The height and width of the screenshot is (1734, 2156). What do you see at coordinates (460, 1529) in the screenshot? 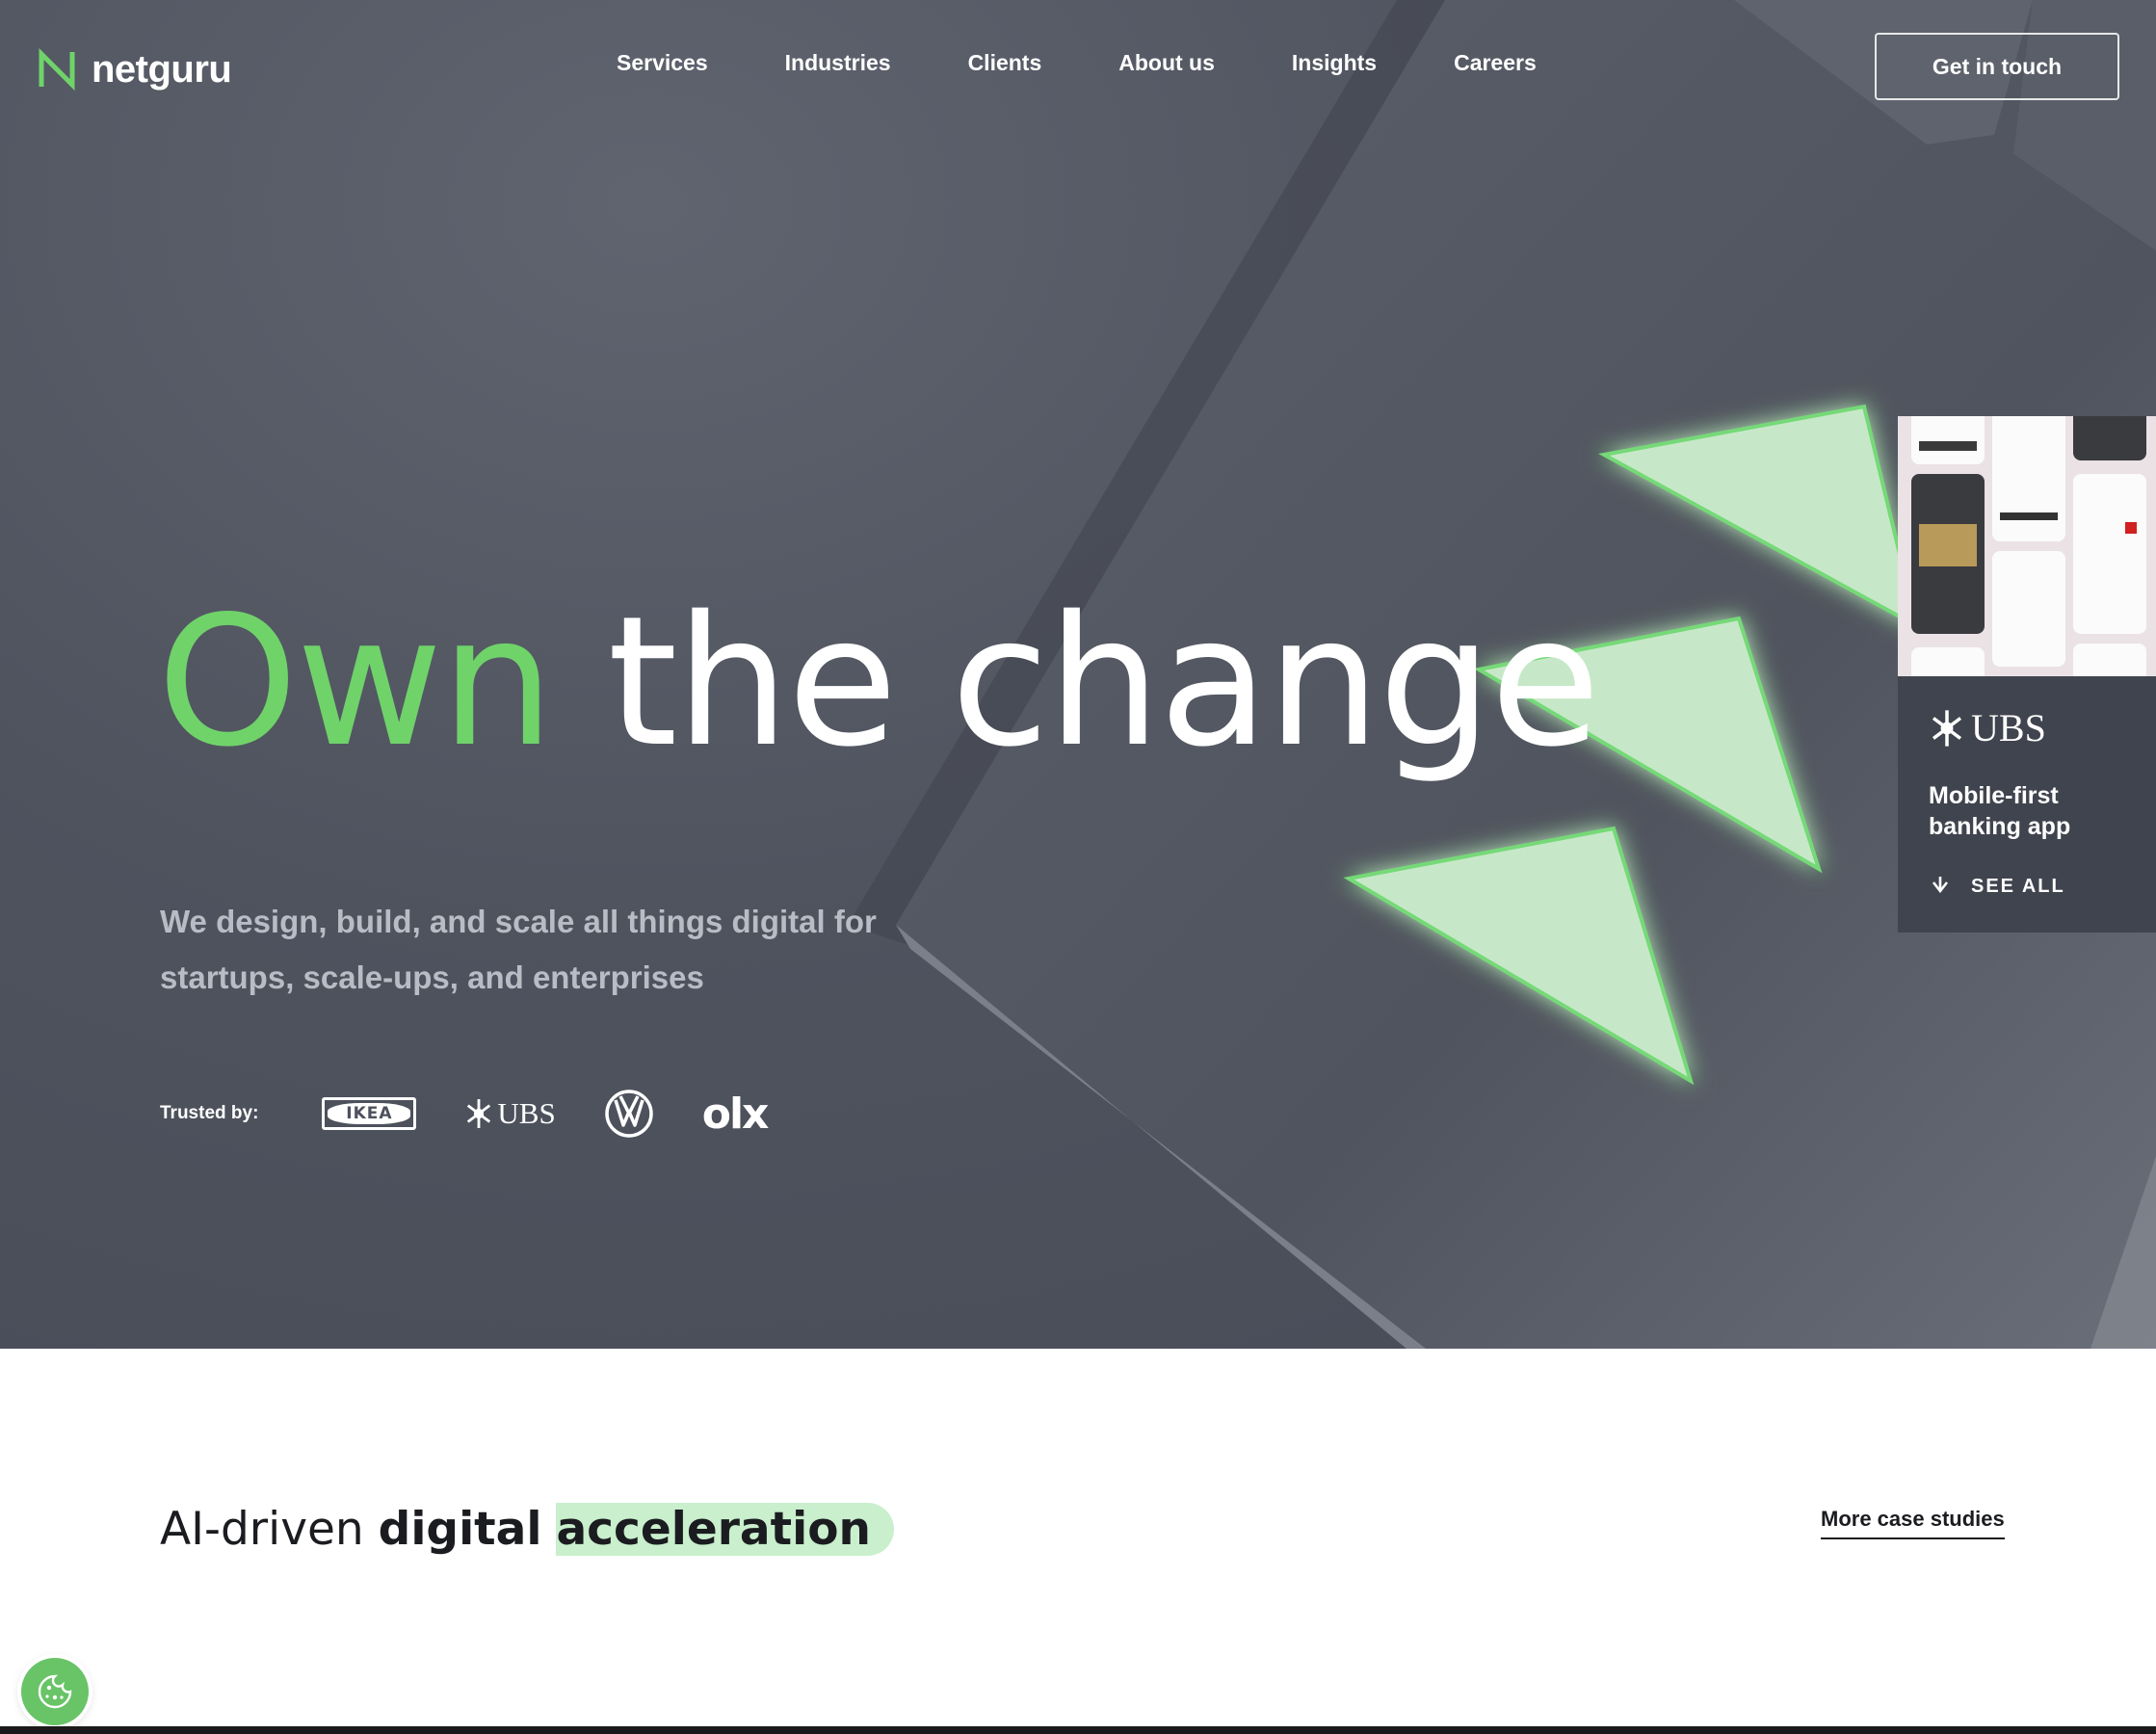
I see `heading-bold-digital: digital` at bounding box center [460, 1529].